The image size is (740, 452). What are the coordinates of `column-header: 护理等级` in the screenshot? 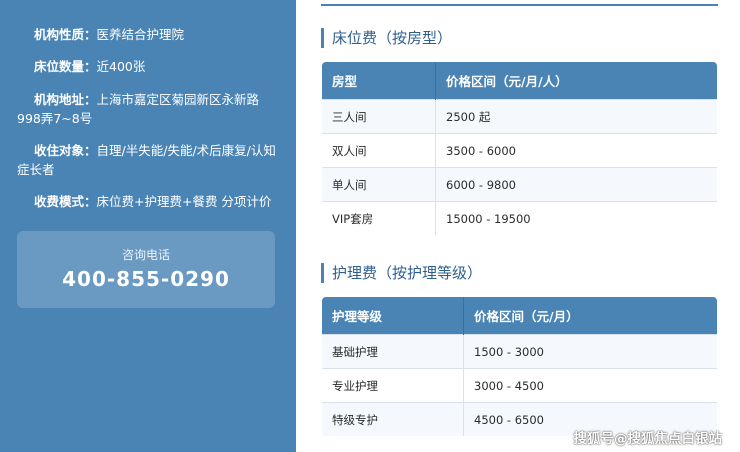 It's located at (393, 316).